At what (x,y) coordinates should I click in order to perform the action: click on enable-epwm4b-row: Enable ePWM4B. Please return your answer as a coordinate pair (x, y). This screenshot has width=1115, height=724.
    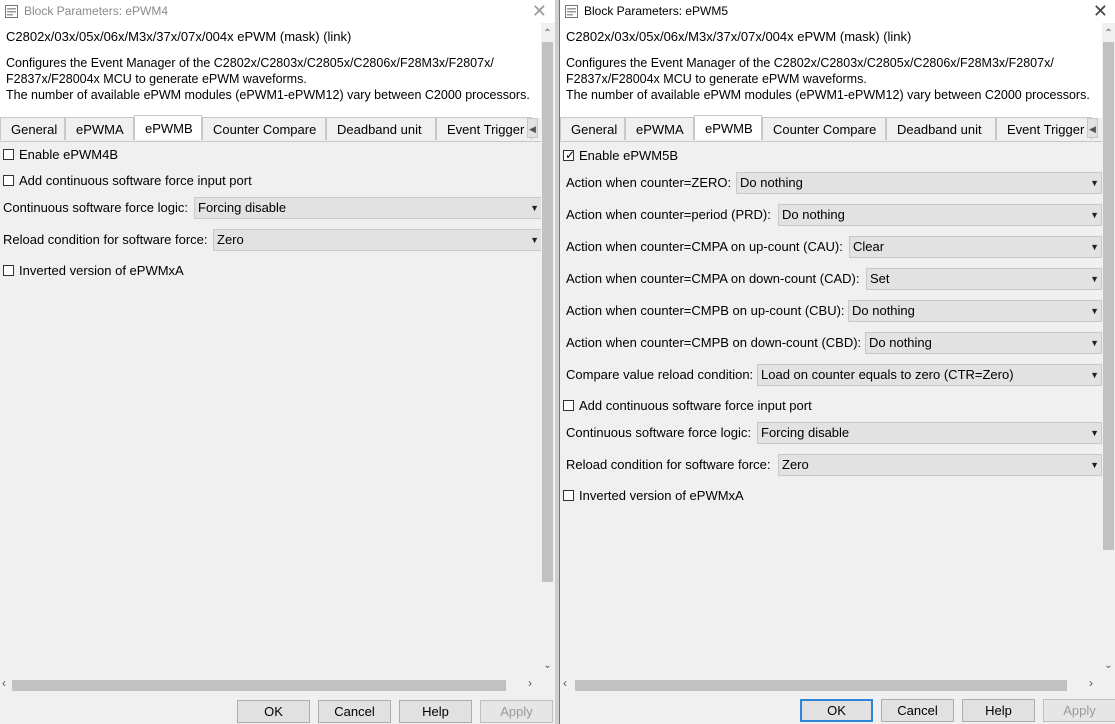
    Looking at the image, I should click on (263, 156).